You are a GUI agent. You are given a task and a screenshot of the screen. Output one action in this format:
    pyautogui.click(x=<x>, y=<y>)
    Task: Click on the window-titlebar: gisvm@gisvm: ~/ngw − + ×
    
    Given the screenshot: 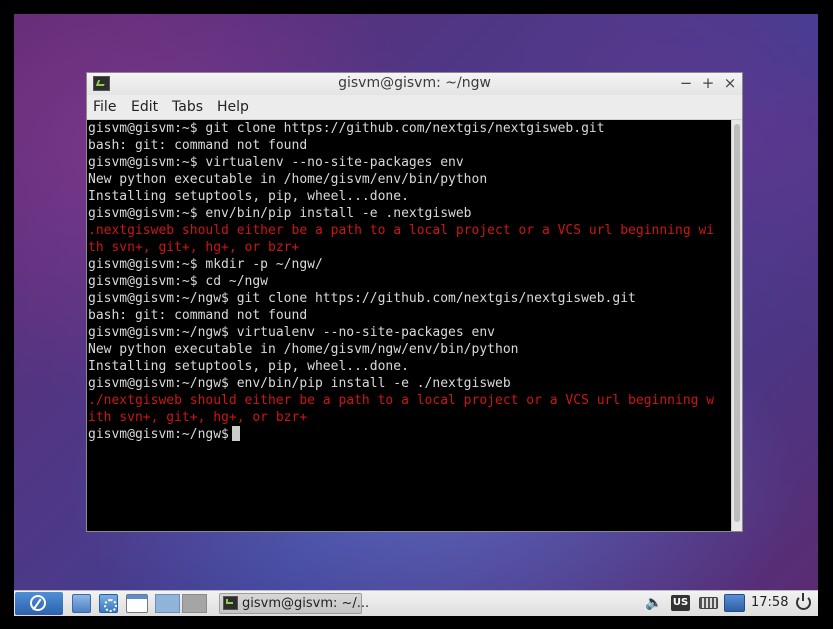 What is the action you would take?
    pyautogui.click(x=414, y=84)
    